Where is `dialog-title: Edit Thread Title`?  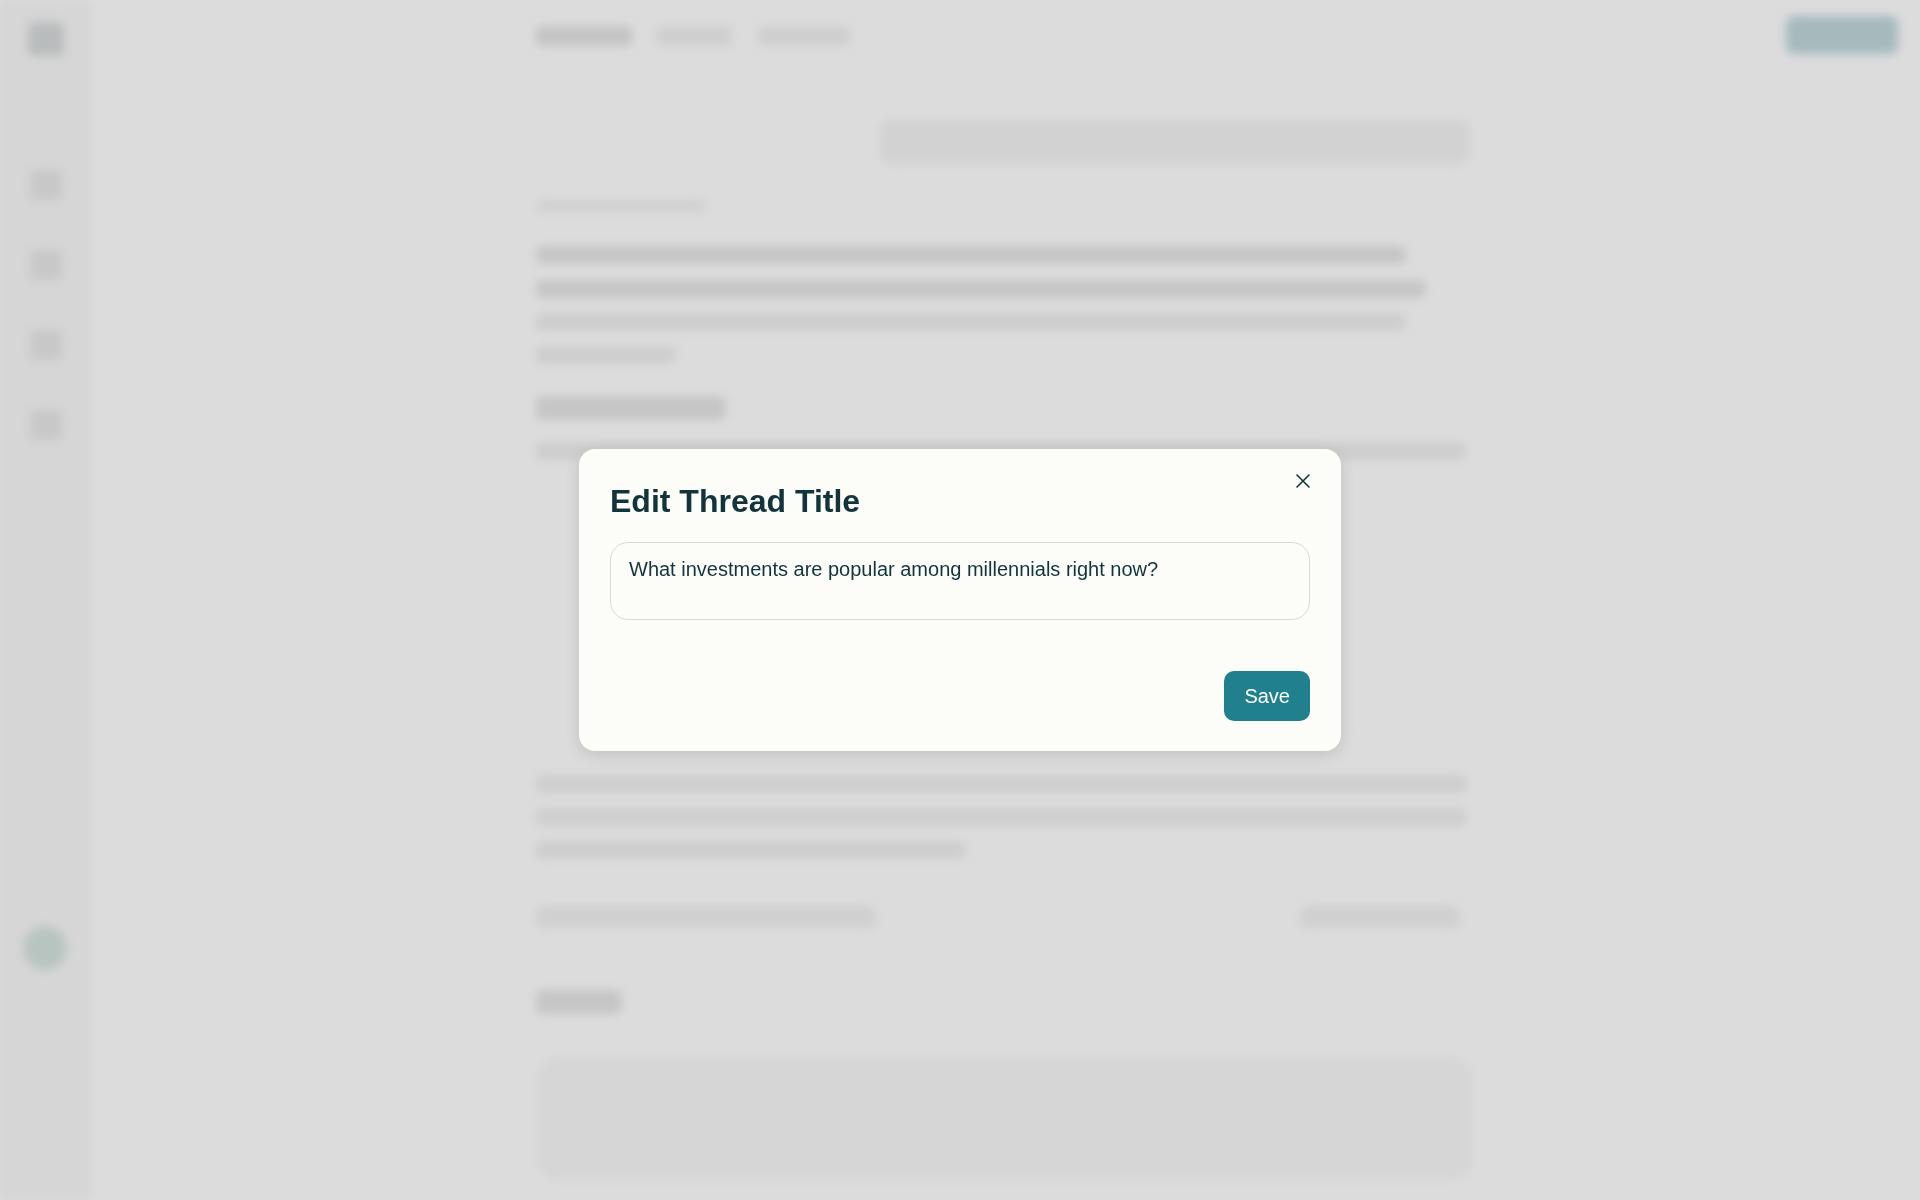 dialog-title: Edit Thread Title is located at coordinates (736, 501).